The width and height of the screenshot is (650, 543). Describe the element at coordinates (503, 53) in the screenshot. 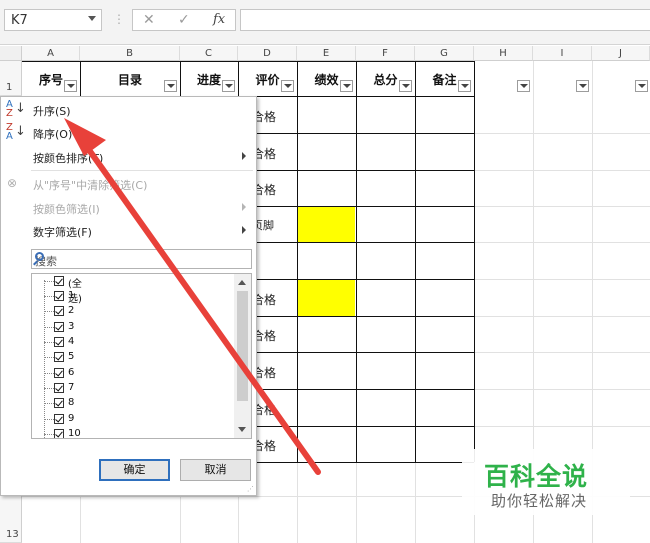

I see `column-header-h: H` at that location.